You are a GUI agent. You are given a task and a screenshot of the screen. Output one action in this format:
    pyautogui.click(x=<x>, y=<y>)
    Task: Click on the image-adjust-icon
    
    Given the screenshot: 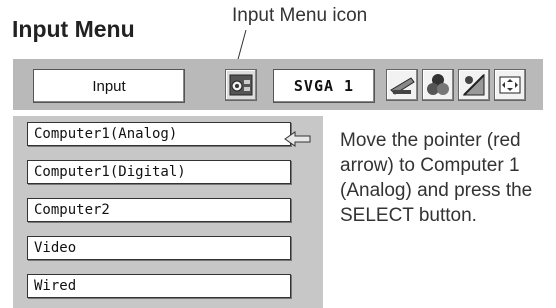 What is the action you would take?
    pyautogui.click(x=474, y=85)
    